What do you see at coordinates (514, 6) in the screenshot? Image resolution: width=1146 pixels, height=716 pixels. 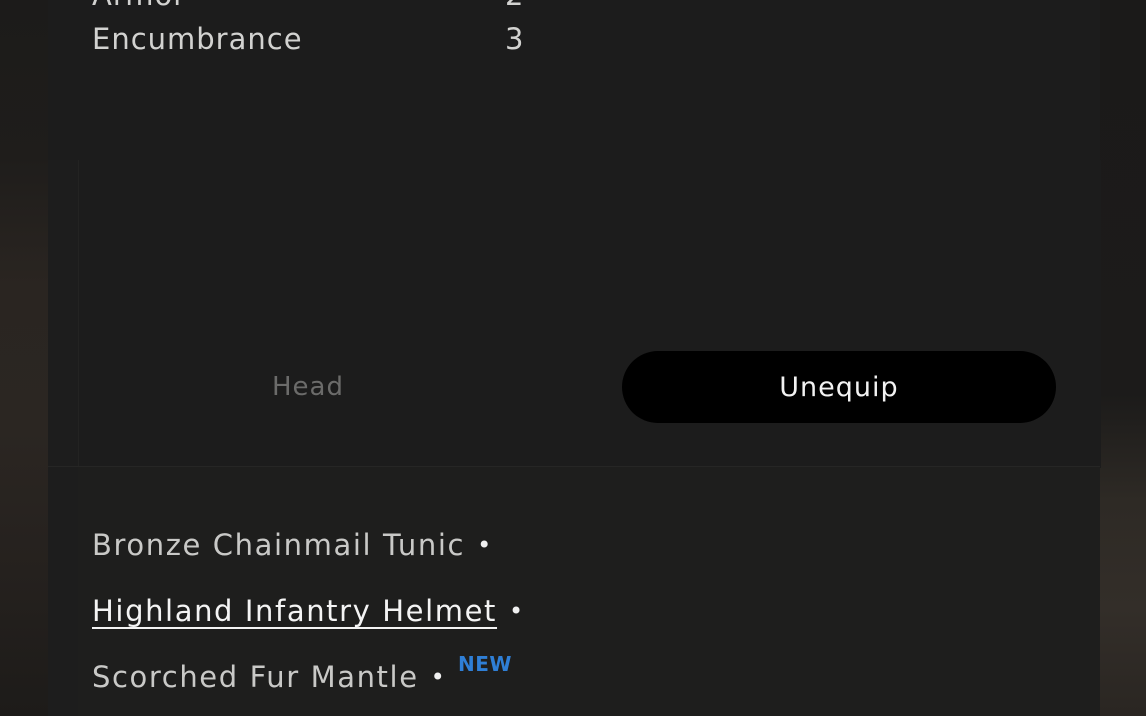 I see `stat-armor-value: 2` at bounding box center [514, 6].